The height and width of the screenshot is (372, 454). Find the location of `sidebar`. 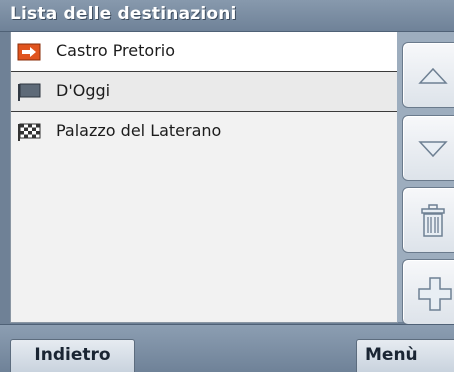

sidebar is located at coordinates (425, 178).